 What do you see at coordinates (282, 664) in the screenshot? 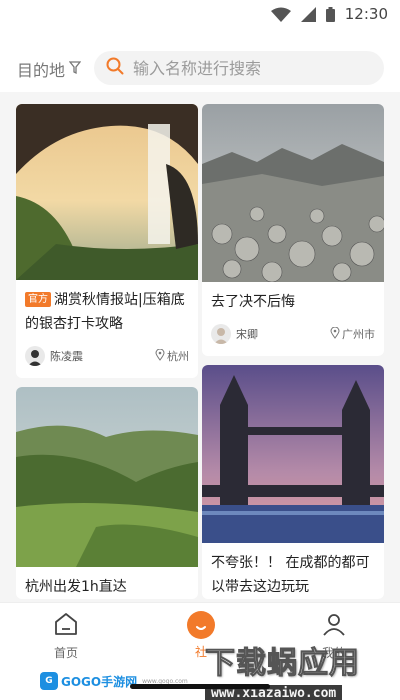
I see `watermark-main-text: 下载蜗应用` at bounding box center [282, 664].